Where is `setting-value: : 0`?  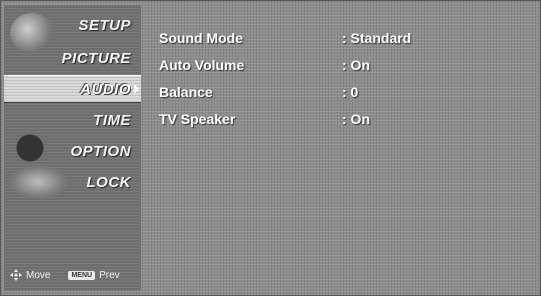
setting-value: : 0 is located at coordinates (350, 92).